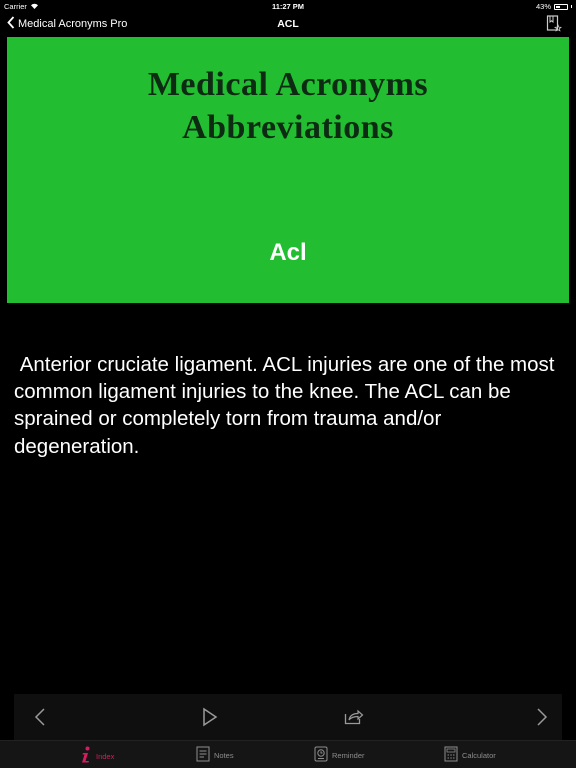  I want to click on status-bar: Carrier 11:27 PM 43%, so click(288, 6).